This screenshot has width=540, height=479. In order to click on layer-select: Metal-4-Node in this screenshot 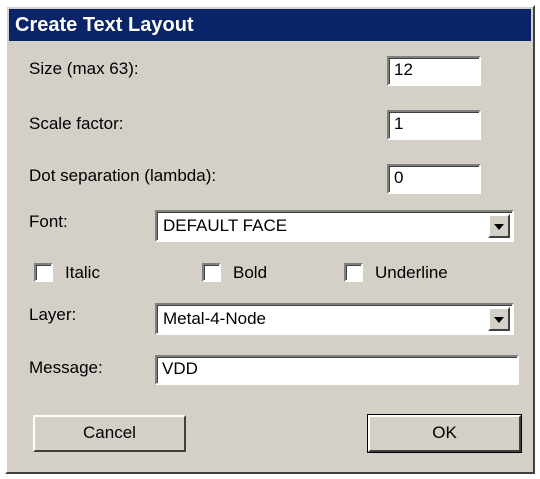, I will do `click(334, 319)`.